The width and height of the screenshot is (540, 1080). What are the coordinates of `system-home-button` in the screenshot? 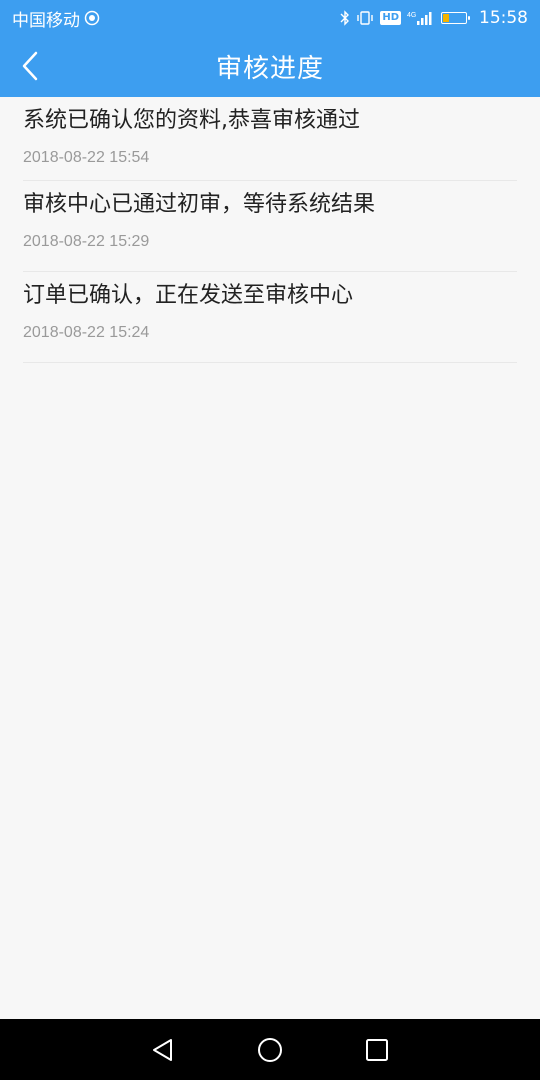 It's located at (270, 1050).